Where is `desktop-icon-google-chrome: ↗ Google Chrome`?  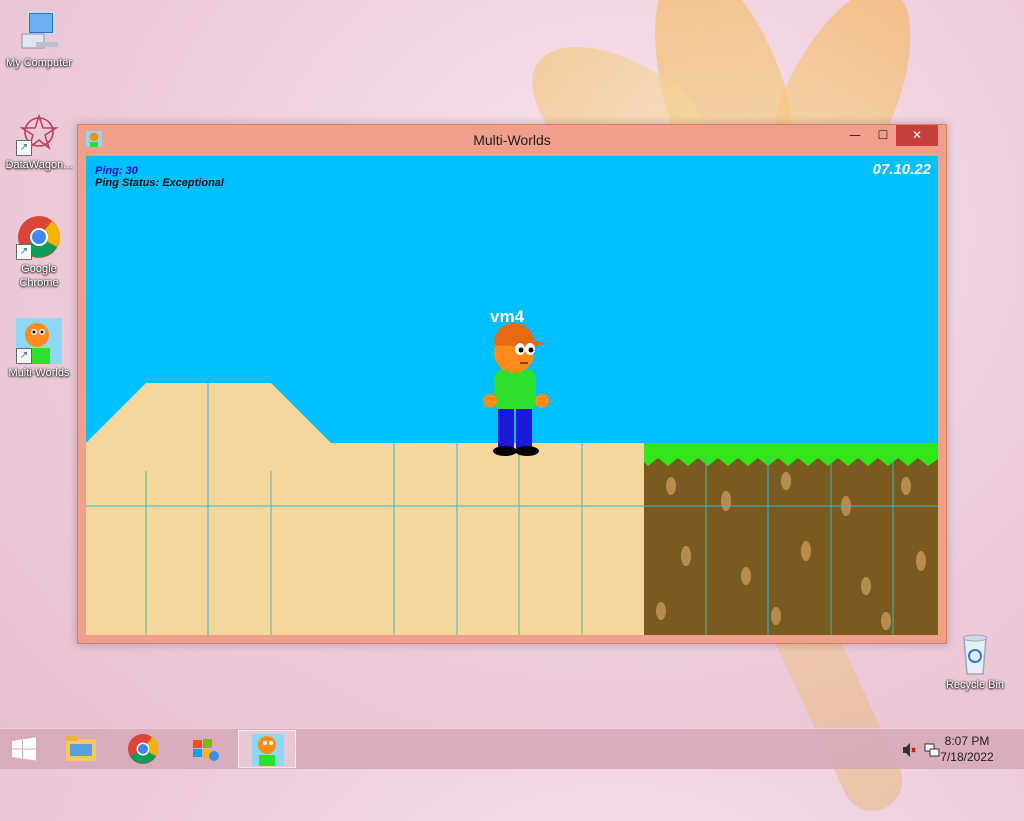 desktop-icon-google-chrome: ↗ Google Chrome is located at coordinates (39, 252).